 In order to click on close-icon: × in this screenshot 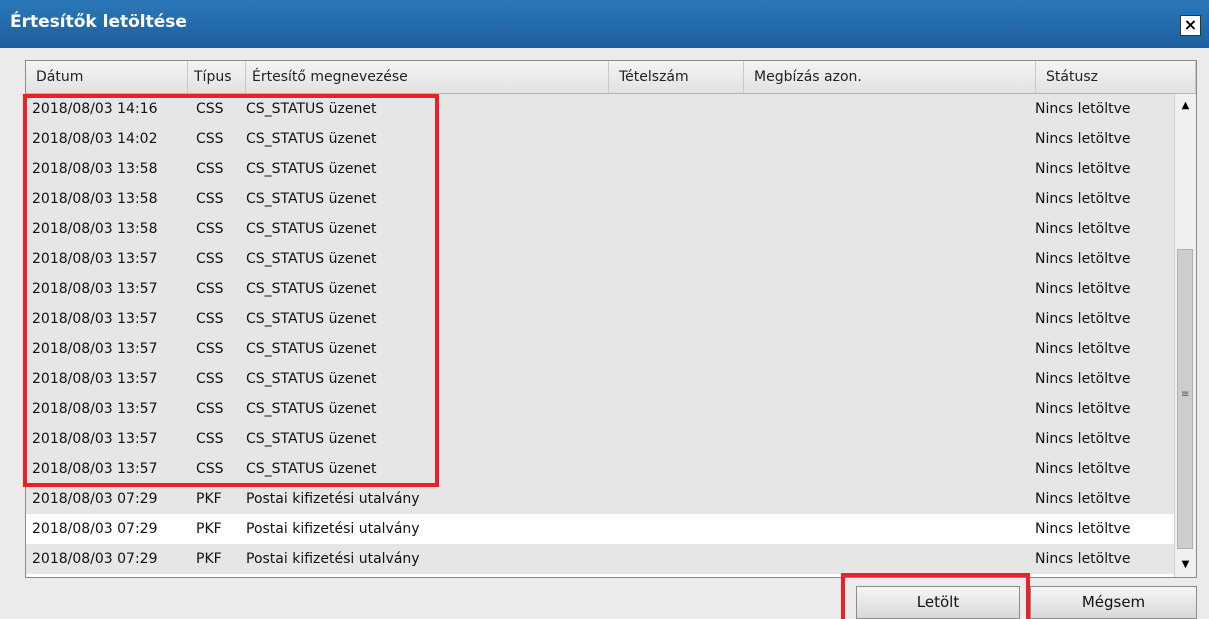, I will do `click(1190, 25)`.